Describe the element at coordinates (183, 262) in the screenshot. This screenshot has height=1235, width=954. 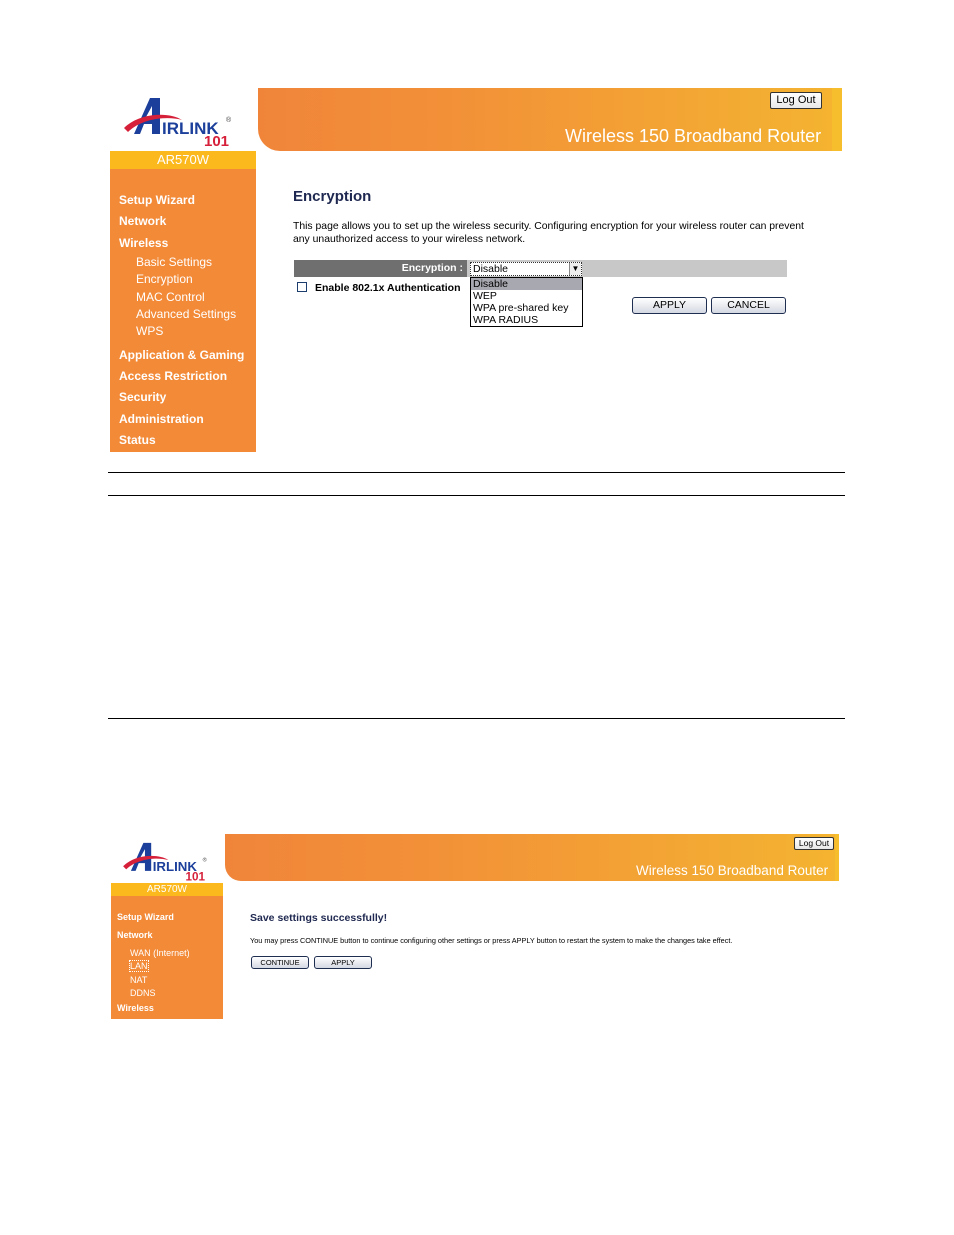
I see `sidebar-subitem-basic-settings: Basic Settings` at that location.